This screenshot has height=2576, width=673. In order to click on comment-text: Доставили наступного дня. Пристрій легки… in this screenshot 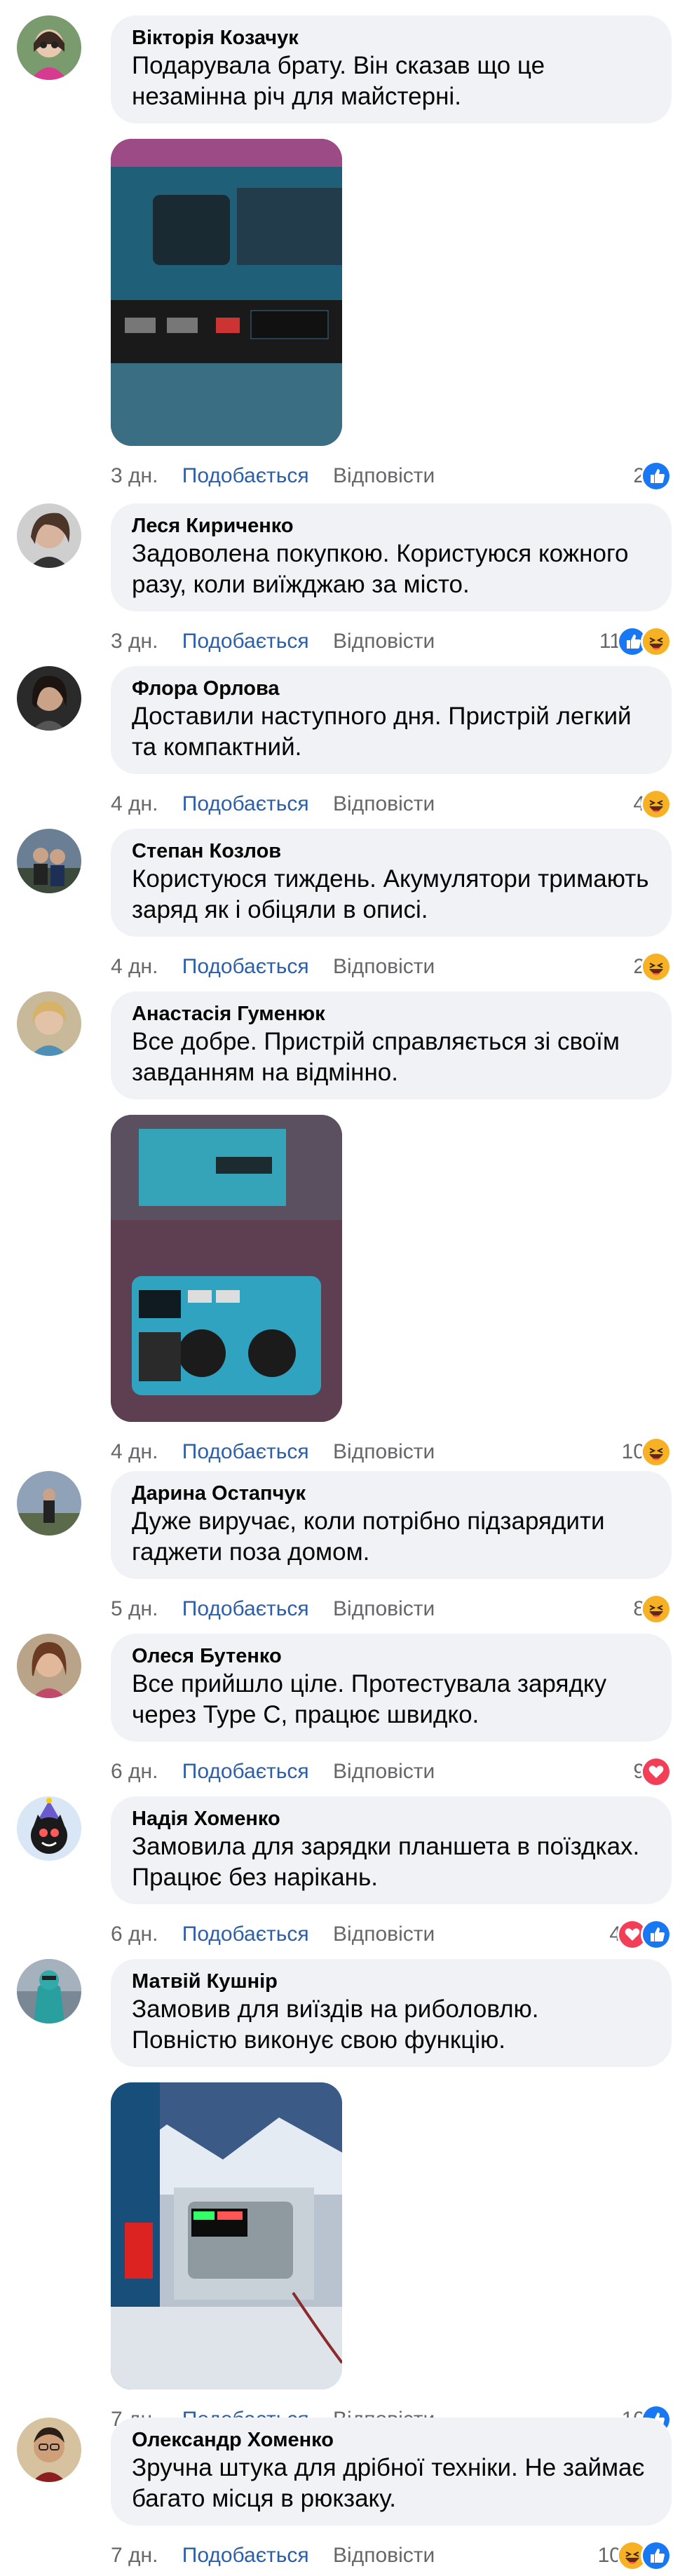, I will do `click(382, 732)`.